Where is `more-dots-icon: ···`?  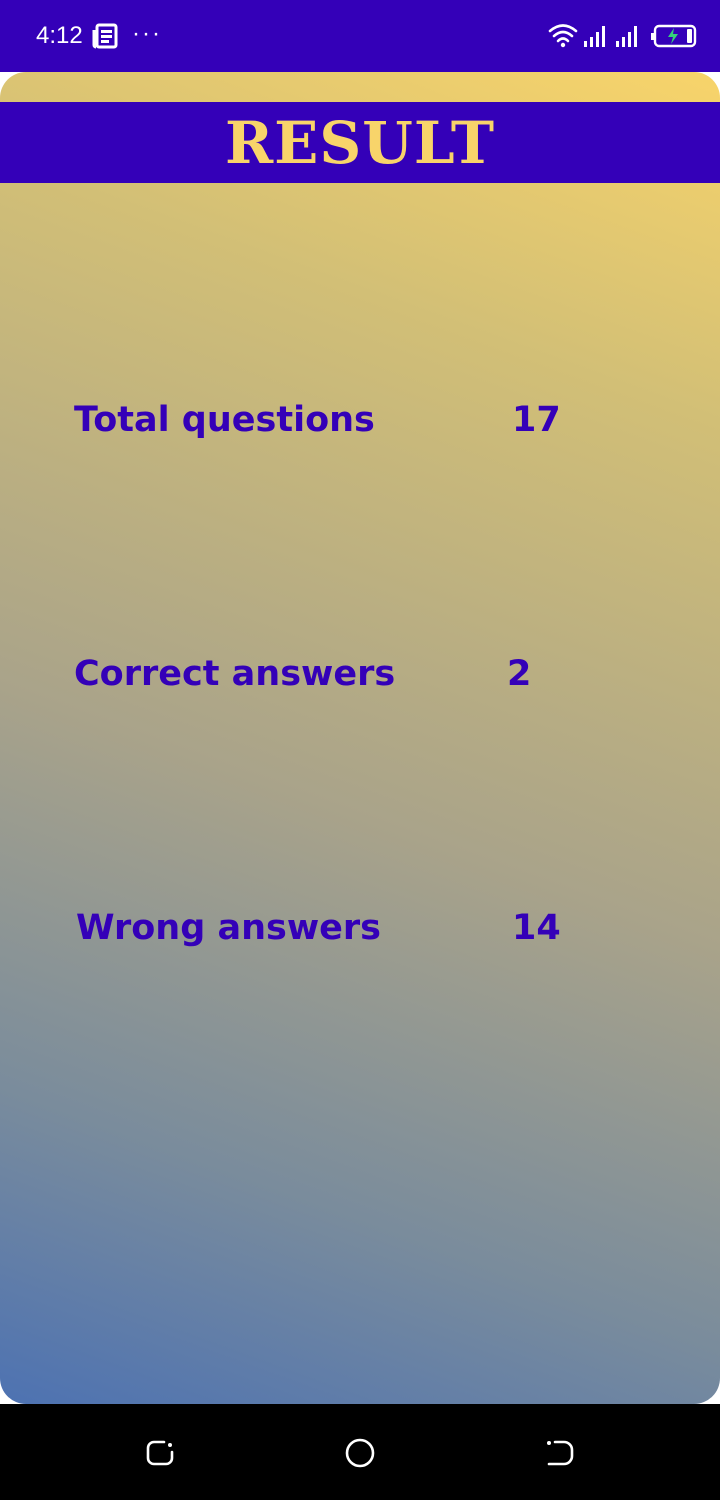 more-dots-icon: ··· is located at coordinates (147, 33).